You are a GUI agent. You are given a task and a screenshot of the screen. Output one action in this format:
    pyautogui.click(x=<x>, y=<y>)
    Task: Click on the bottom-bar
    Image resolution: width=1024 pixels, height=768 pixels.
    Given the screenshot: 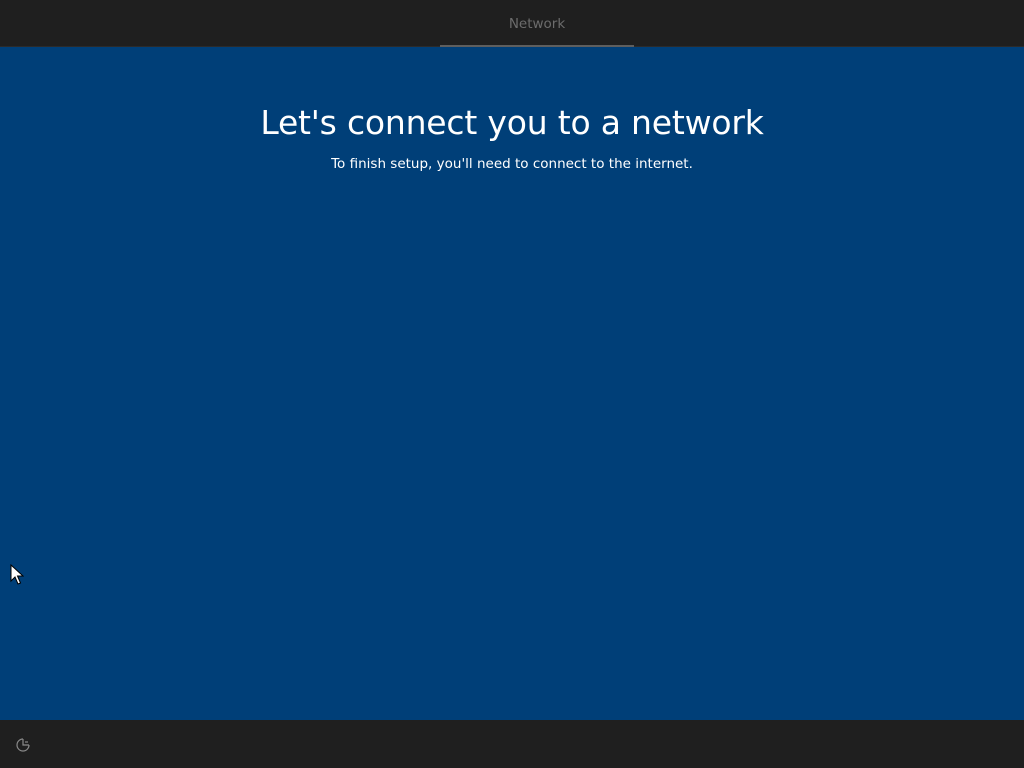 What is the action you would take?
    pyautogui.click(x=512, y=744)
    